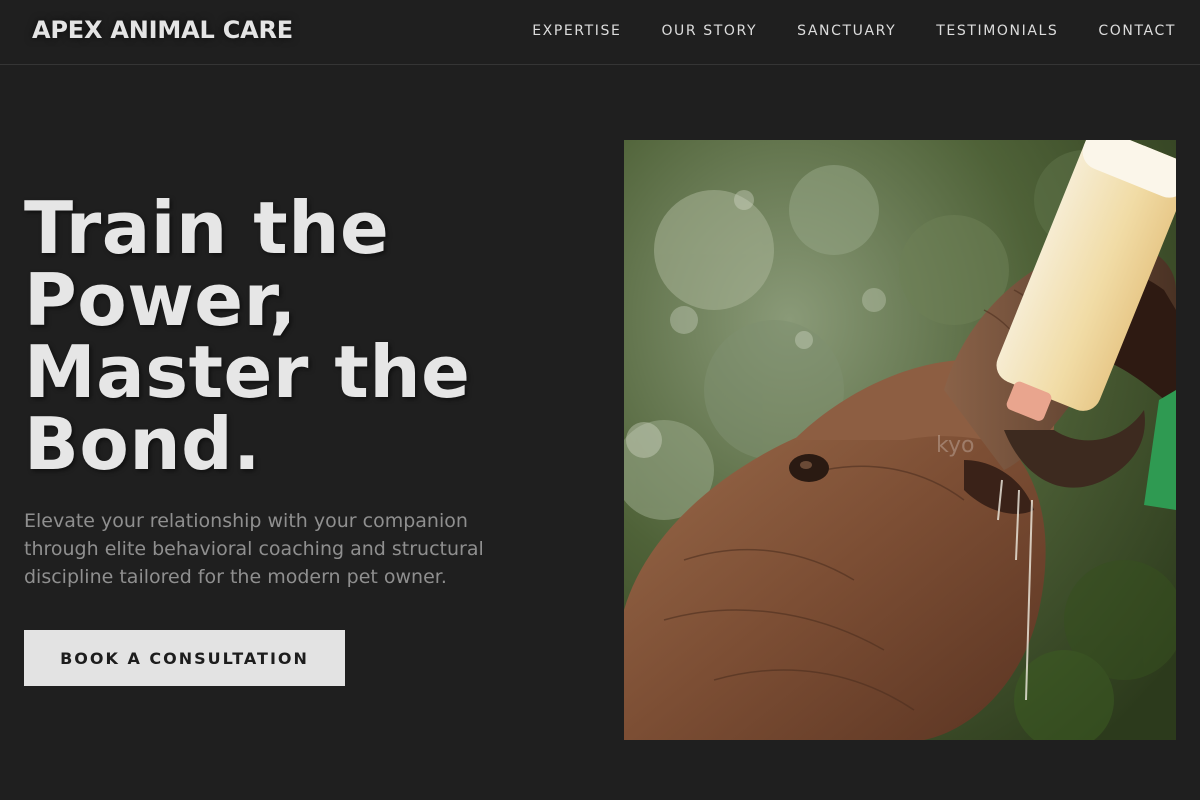  I want to click on site-logo: APEX ANIMAL CARE, so click(162, 30).